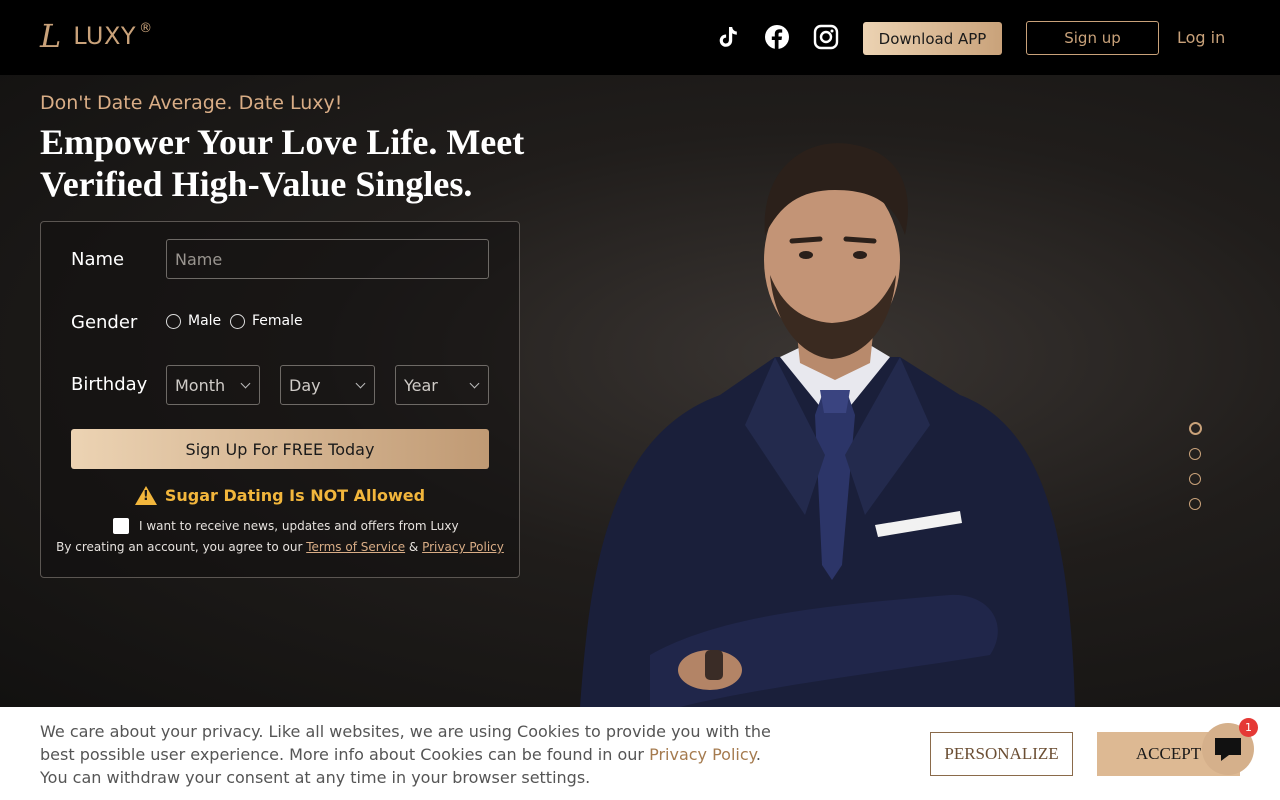 This screenshot has width=1280, height=800. I want to click on tiktok-icon, so click(728, 37).